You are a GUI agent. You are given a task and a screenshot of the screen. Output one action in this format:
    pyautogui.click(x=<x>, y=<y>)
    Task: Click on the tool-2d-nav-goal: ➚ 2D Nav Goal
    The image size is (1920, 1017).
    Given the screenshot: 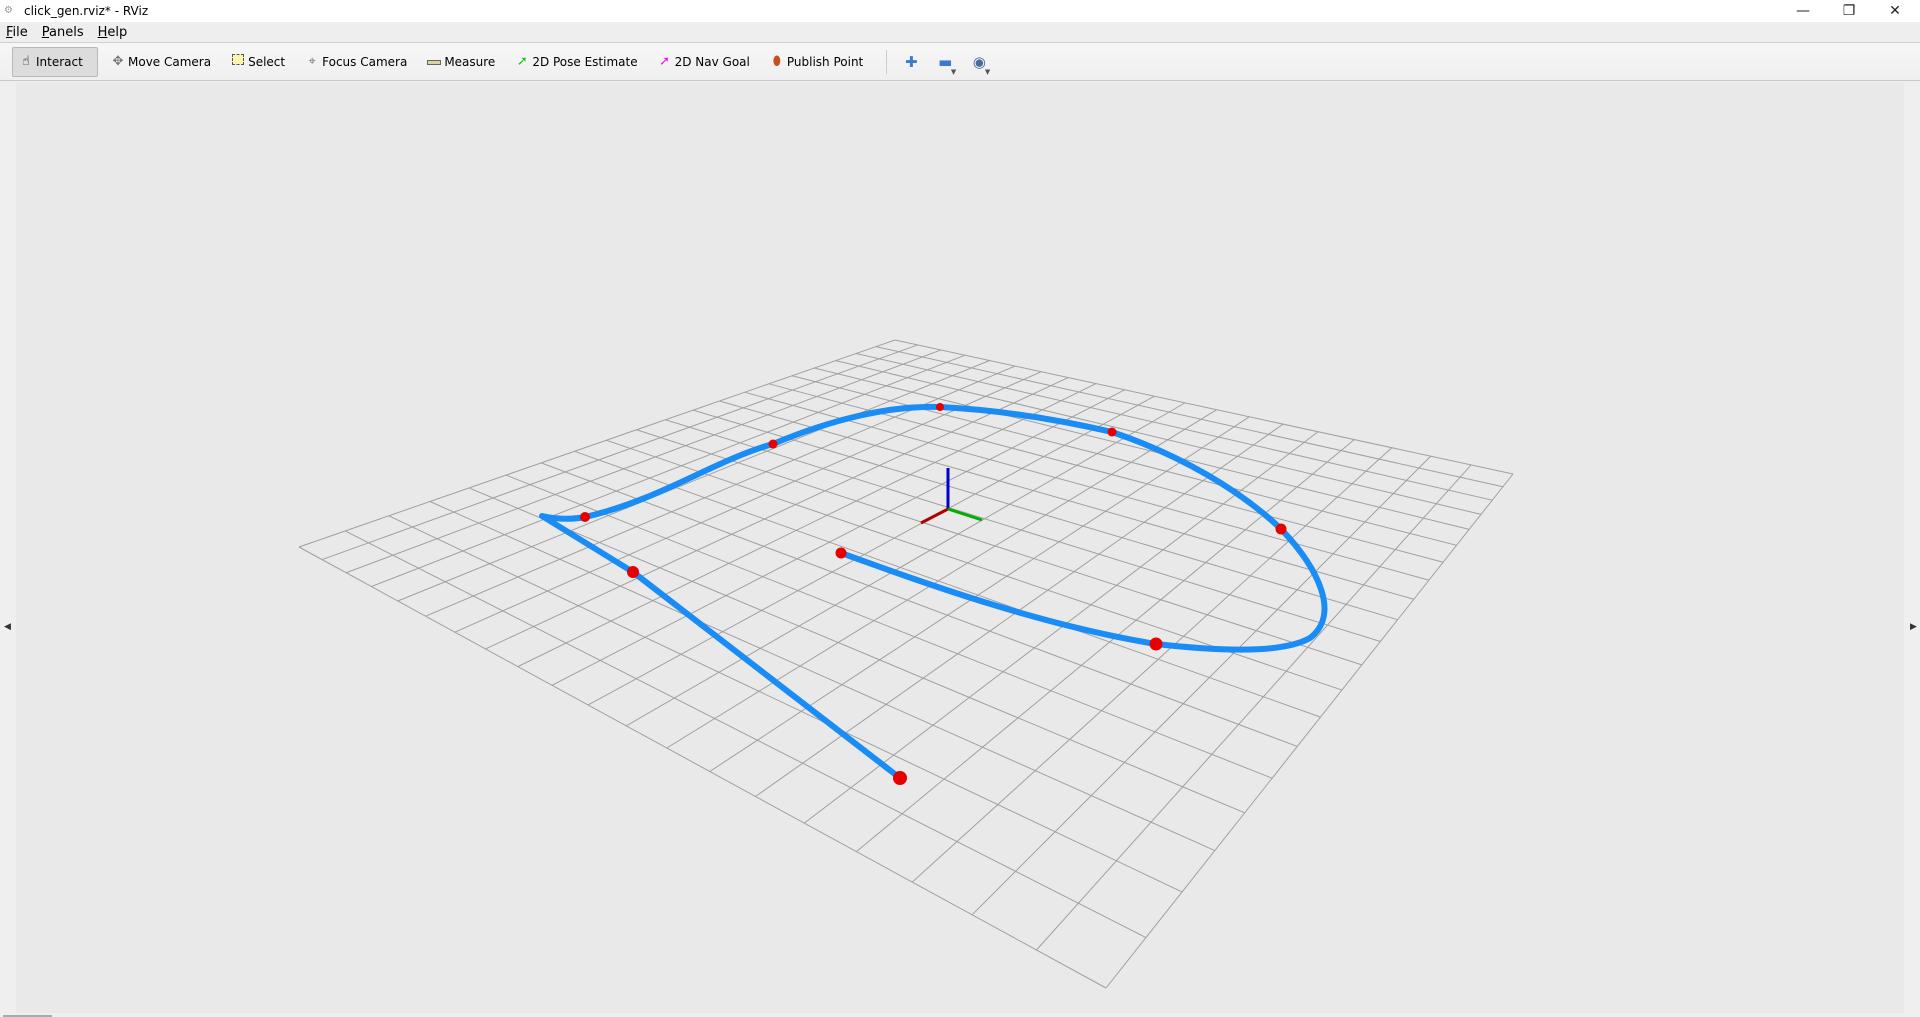 What is the action you would take?
    pyautogui.click(x=704, y=62)
    